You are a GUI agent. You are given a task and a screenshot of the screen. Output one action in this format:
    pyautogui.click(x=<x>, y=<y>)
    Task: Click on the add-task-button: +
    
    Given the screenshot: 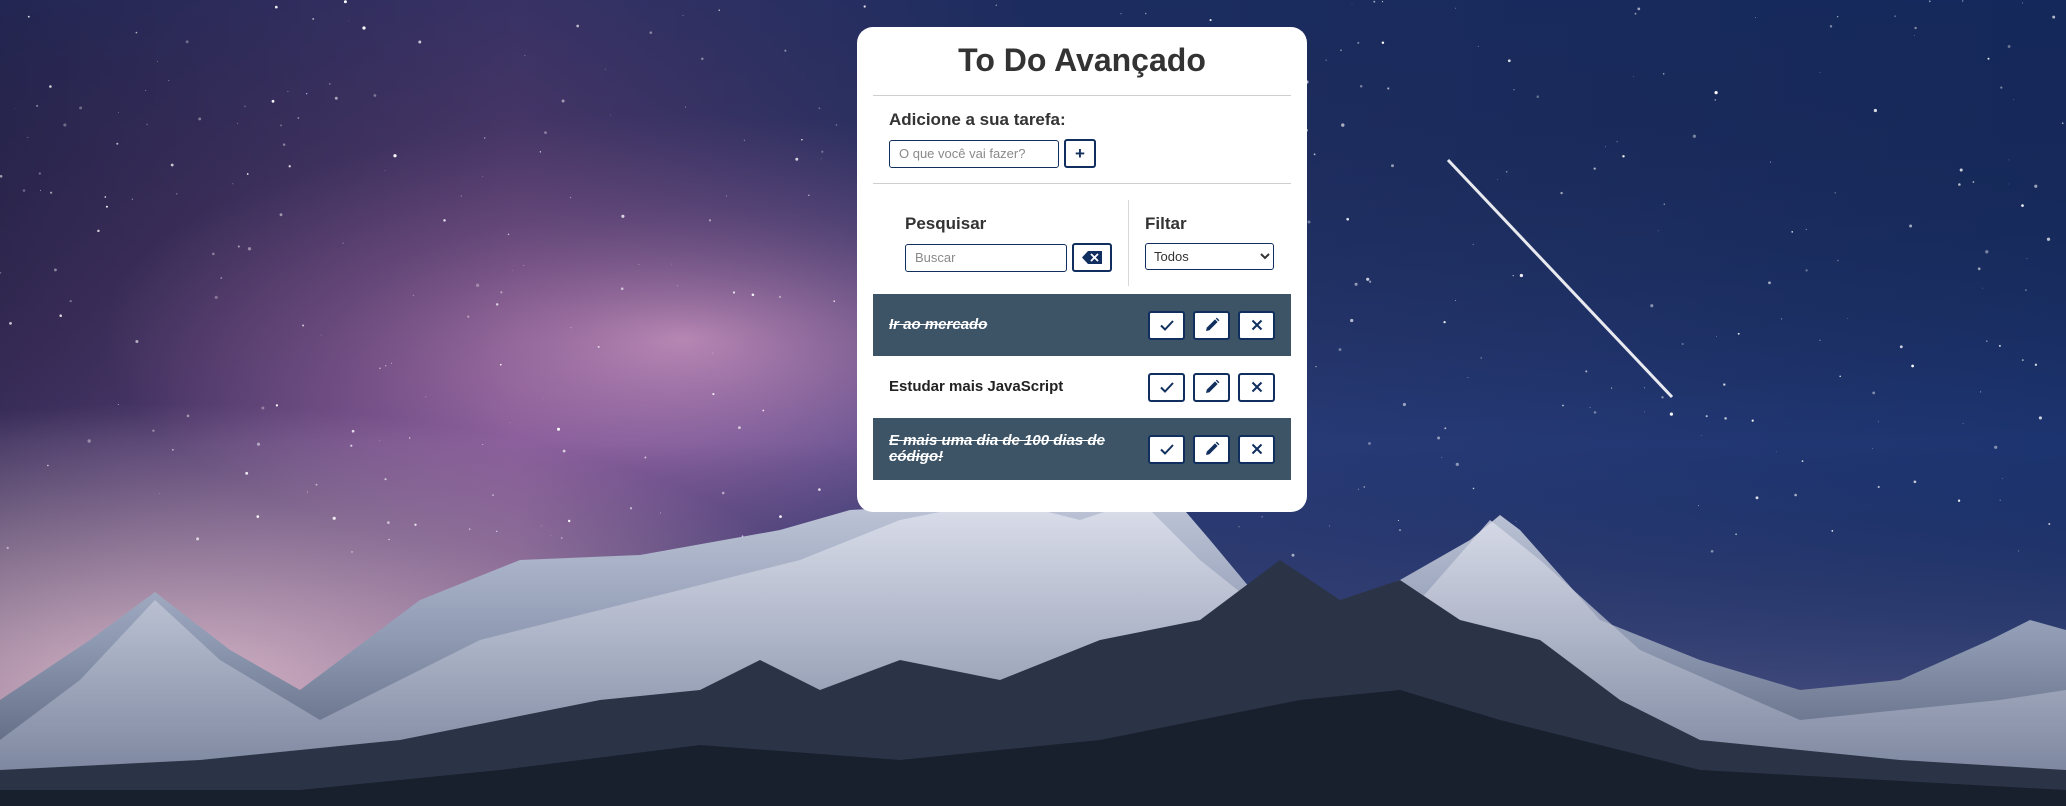 What is the action you would take?
    pyautogui.click(x=1080, y=153)
    